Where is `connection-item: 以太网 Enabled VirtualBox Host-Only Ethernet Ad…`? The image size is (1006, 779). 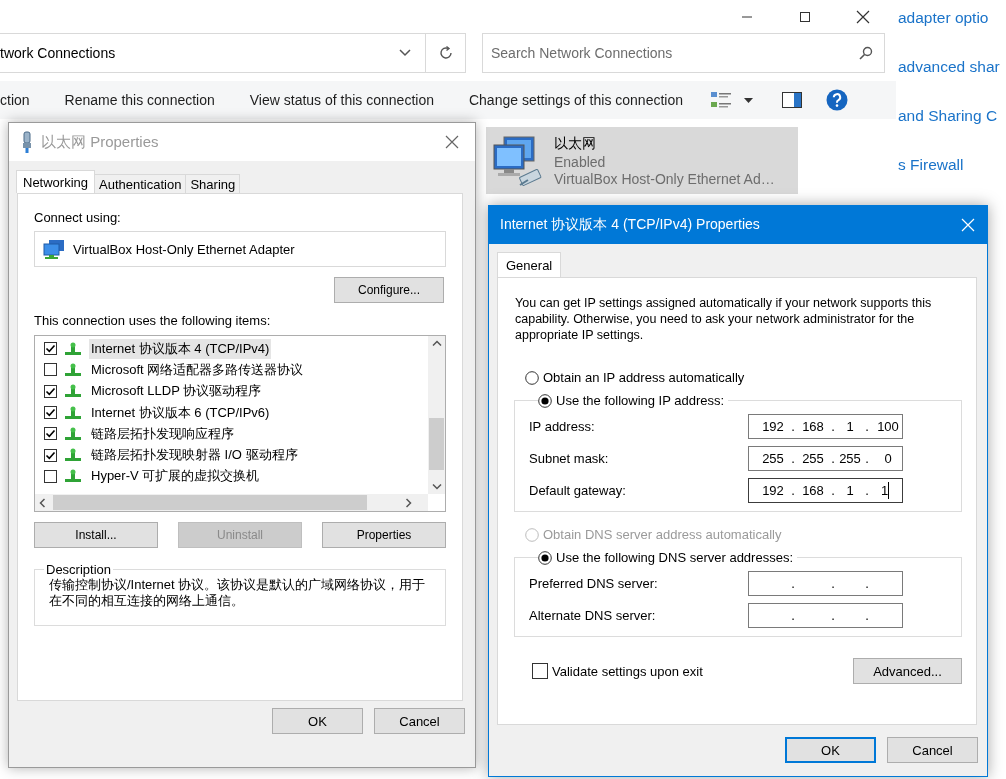 connection-item: 以太网 Enabled VirtualBox Host-Only Ethernet Ad… is located at coordinates (642, 160).